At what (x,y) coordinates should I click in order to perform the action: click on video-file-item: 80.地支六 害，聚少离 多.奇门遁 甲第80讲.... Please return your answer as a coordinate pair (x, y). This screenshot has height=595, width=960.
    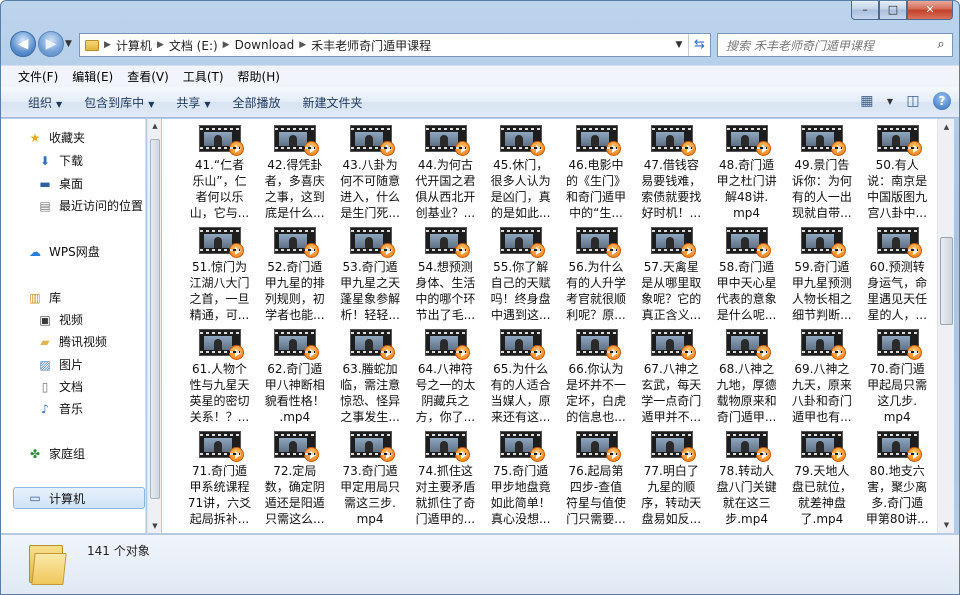
    Looking at the image, I should click on (897, 476).